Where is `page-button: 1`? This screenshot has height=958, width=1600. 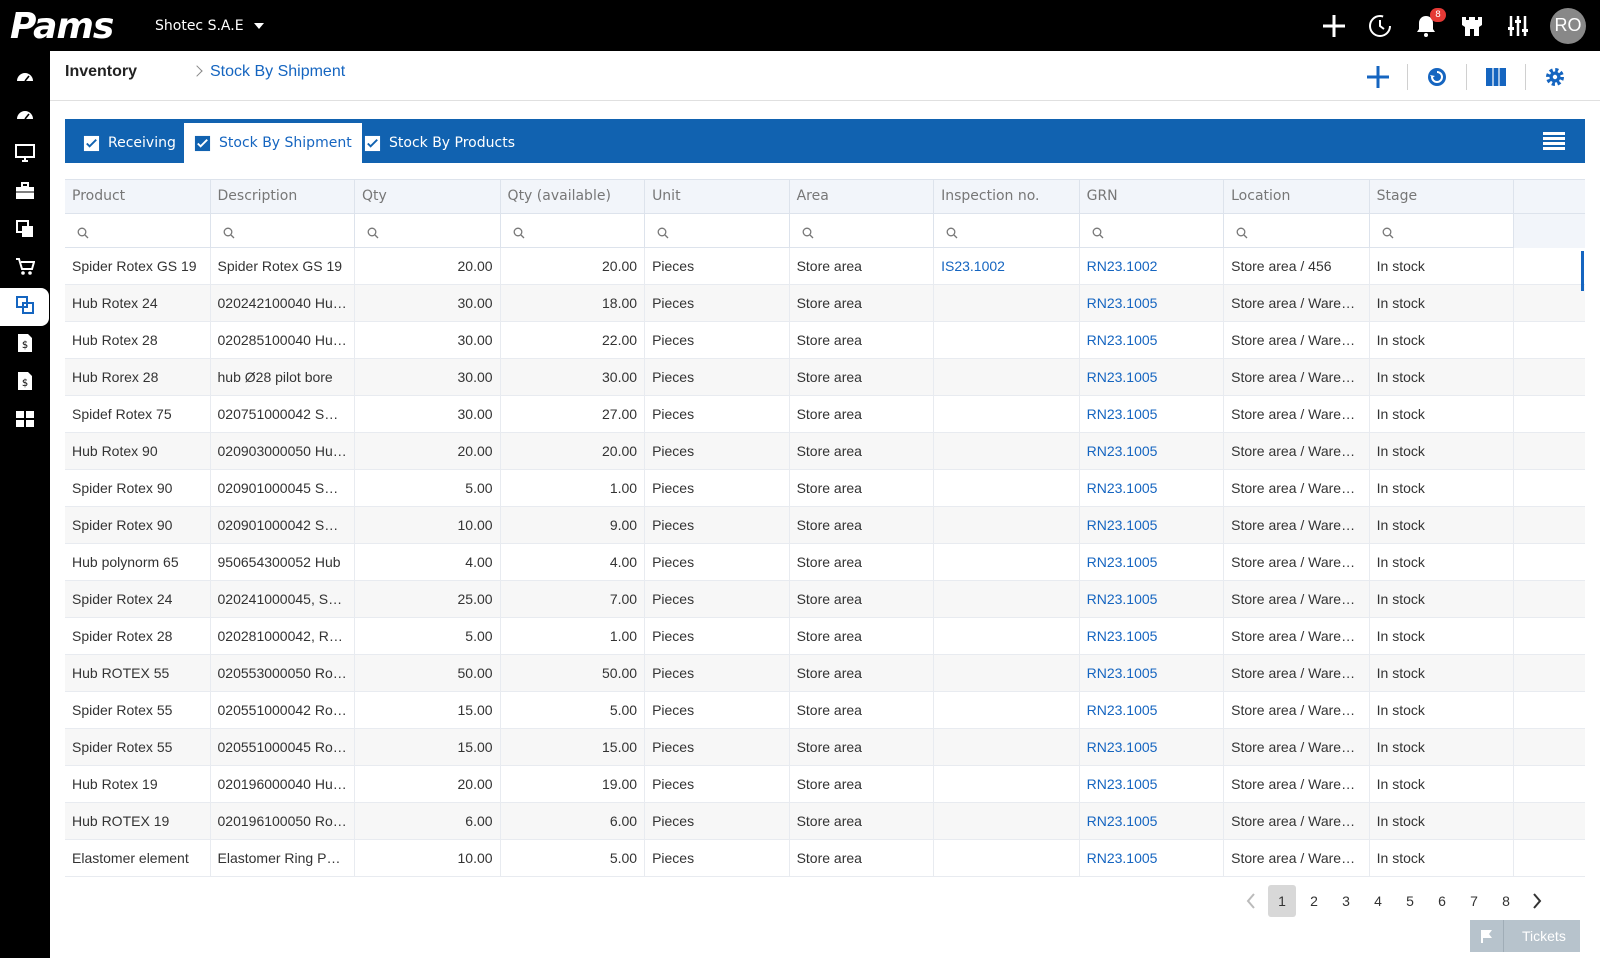
page-button: 1 is located at coordinates (1282, 901).